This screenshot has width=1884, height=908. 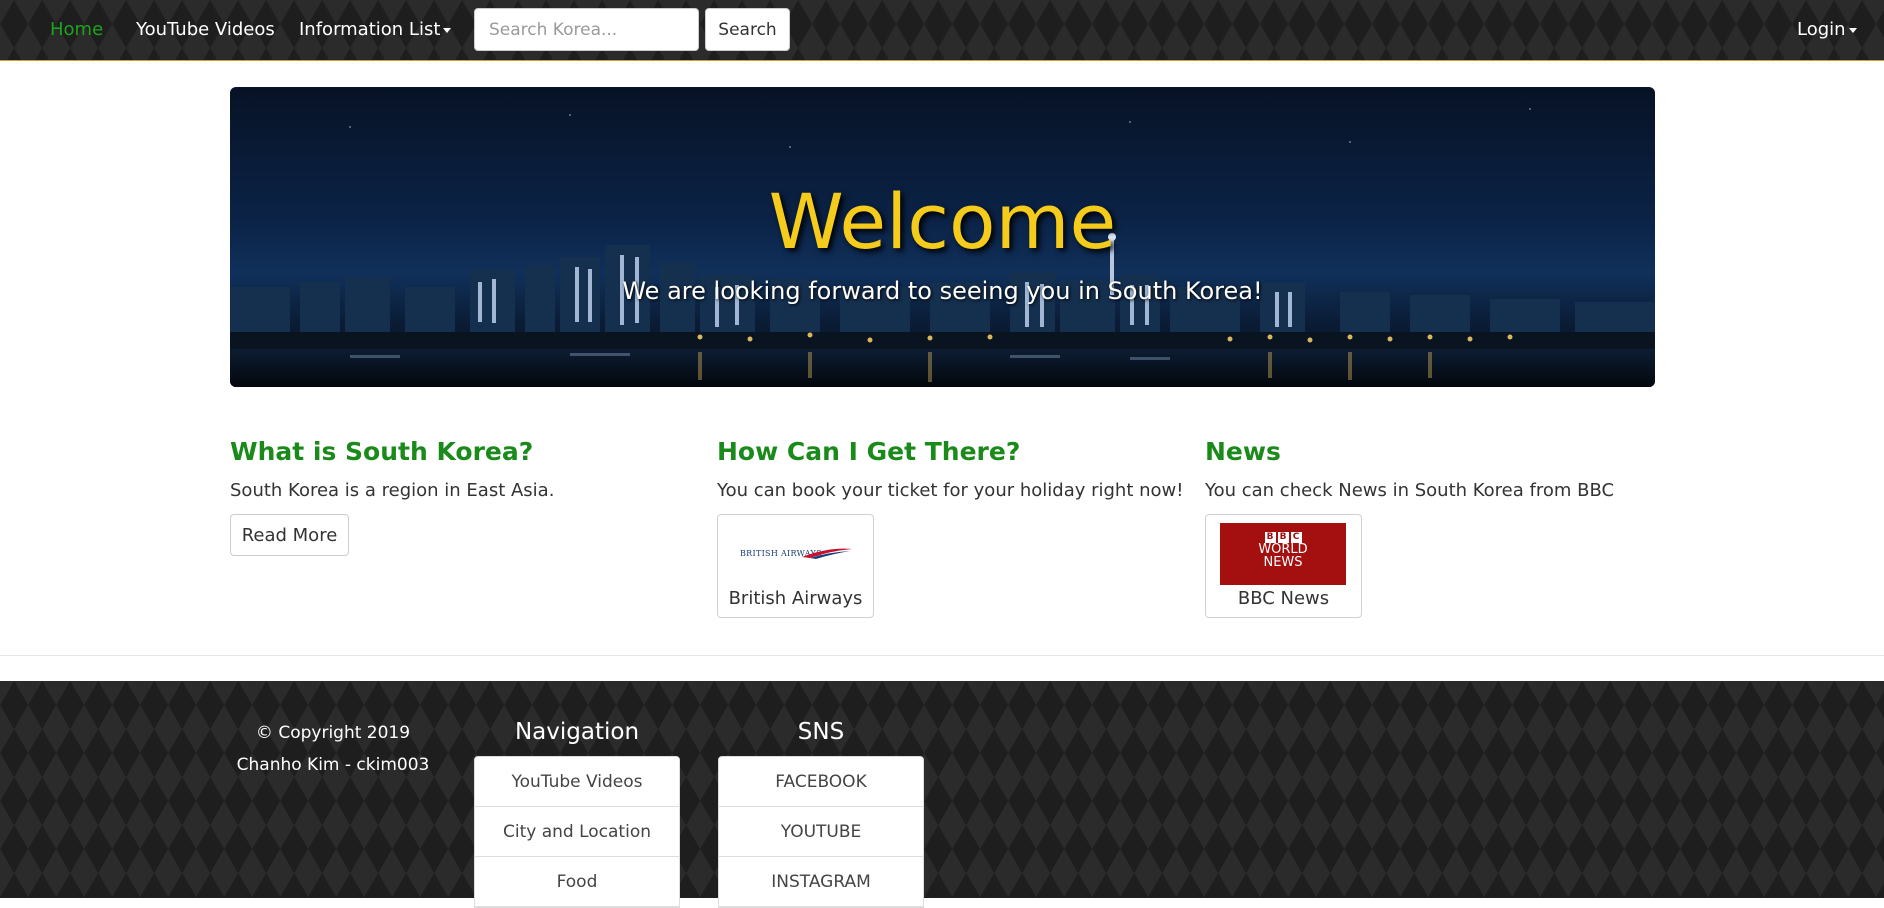 What do you see at coordinates (1243, 451) in the screenshot?
I see `news-heading: News` at bounding box center [1243, 451].